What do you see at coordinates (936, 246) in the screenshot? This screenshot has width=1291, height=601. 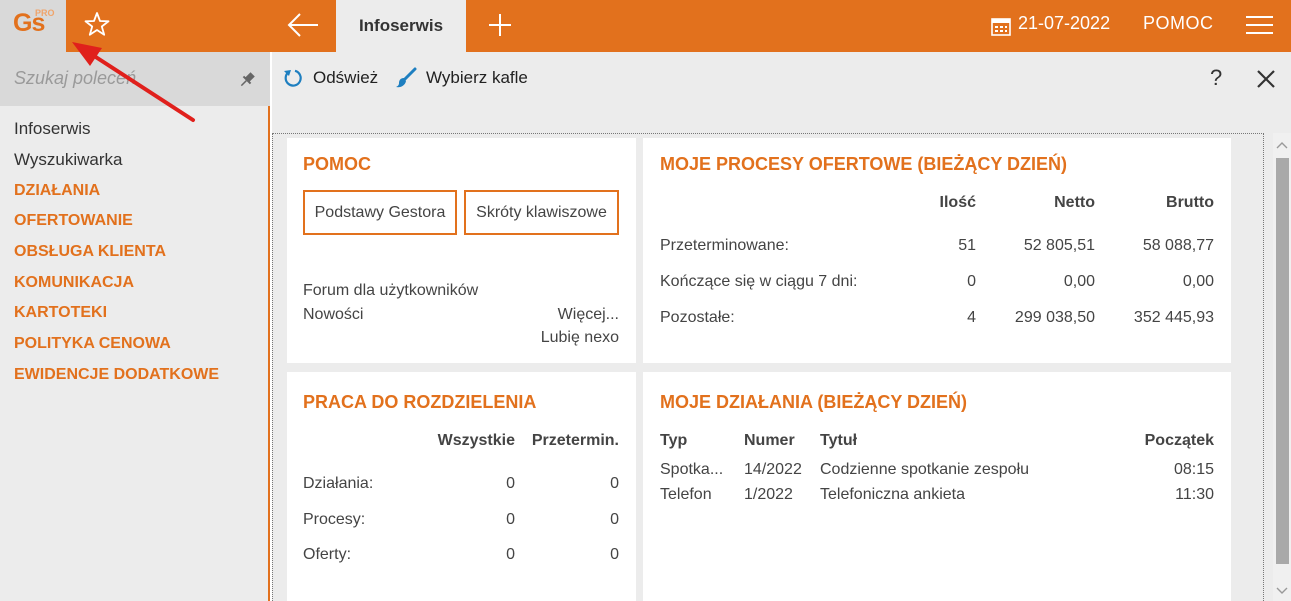 I see `offer-row-count: 51` at bounding box center [936, 246].